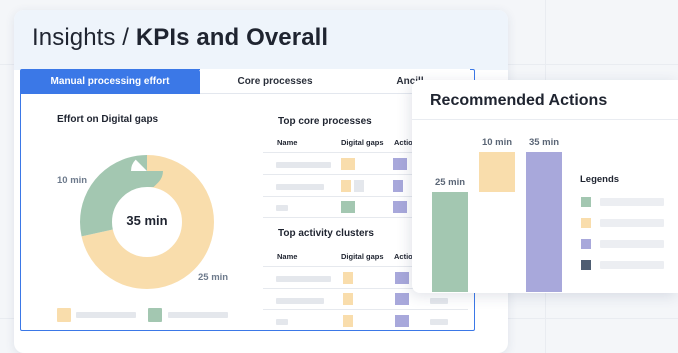  I want to click on tab-manual-processing-effort: Manual processing effort, so click(110, 81).